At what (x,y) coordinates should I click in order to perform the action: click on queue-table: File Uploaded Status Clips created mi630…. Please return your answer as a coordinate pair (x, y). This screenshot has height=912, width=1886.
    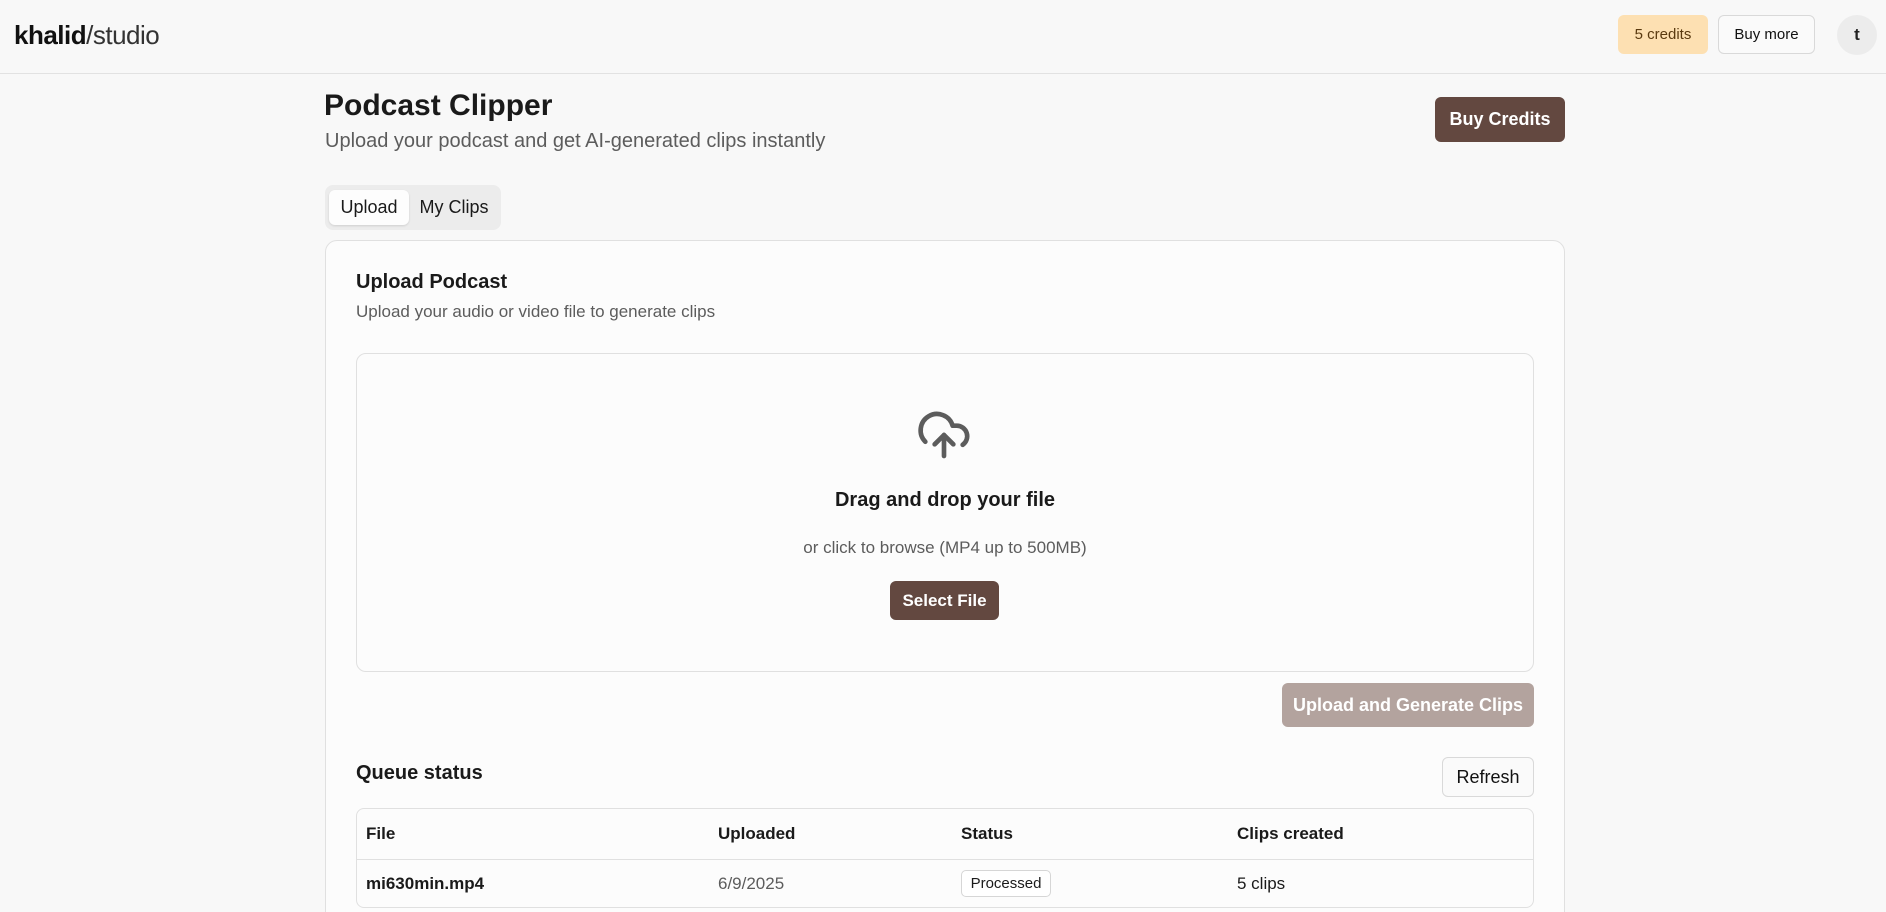
    Looking at the image, I should click on (945, 858).